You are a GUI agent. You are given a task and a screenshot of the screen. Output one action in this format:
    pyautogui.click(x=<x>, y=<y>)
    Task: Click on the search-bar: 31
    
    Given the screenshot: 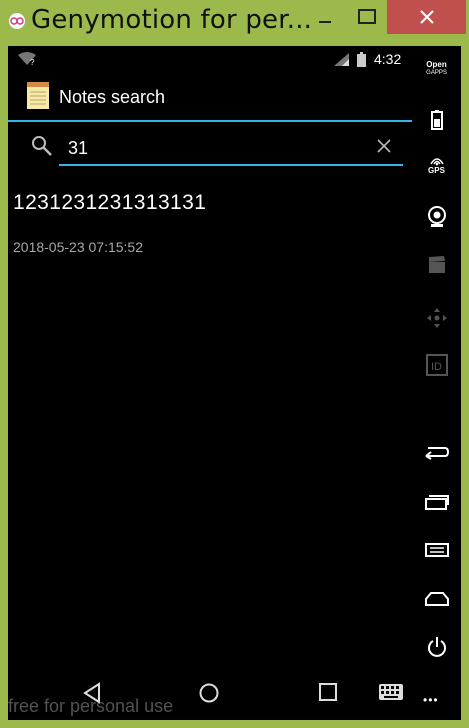 What is the action you would take?
    pyautogui.click(x=210, y=146)
    